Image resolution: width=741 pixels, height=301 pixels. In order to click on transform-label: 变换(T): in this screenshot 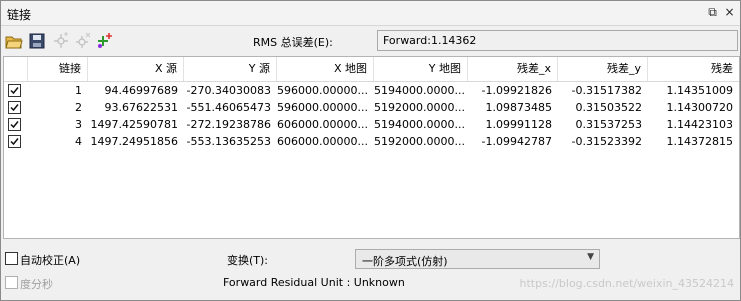, I will do `click(248, 260)`.